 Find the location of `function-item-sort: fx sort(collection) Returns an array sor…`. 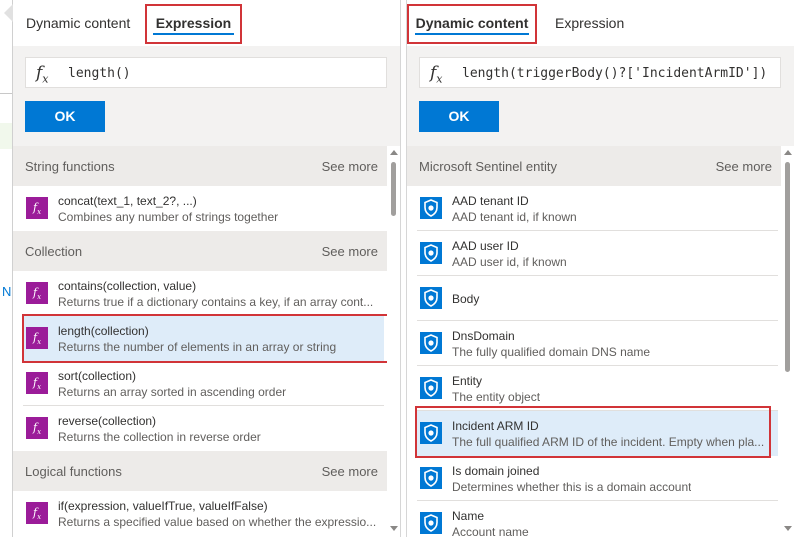

function-item-sort: fx sort(collection) Returns an array sor… is located at coordinates (203, 383).